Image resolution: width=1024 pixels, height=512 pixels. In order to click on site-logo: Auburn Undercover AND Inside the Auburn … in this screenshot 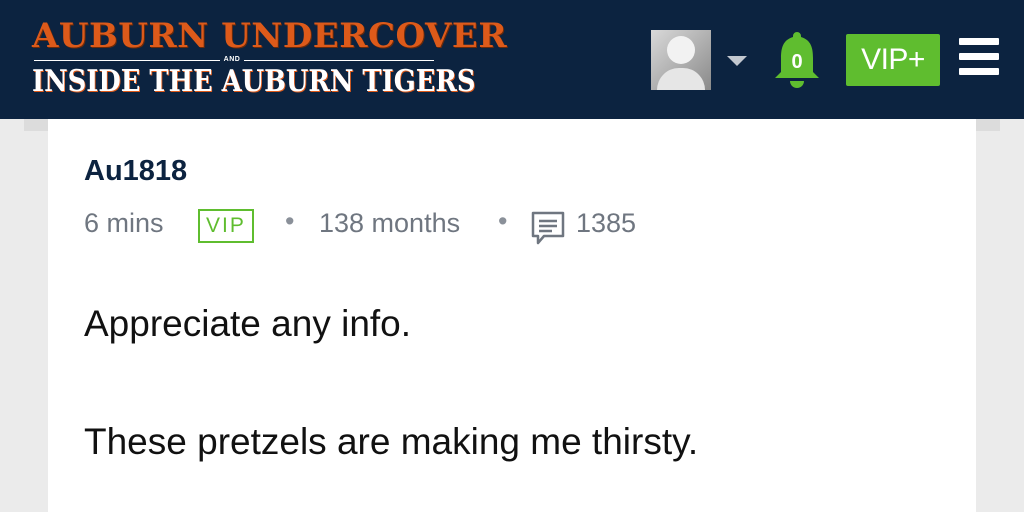, I will do `click(268, 57)`.